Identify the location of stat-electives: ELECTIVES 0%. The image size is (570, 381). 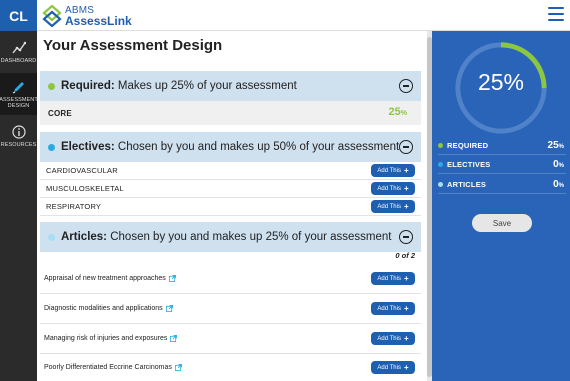
(502, 164).